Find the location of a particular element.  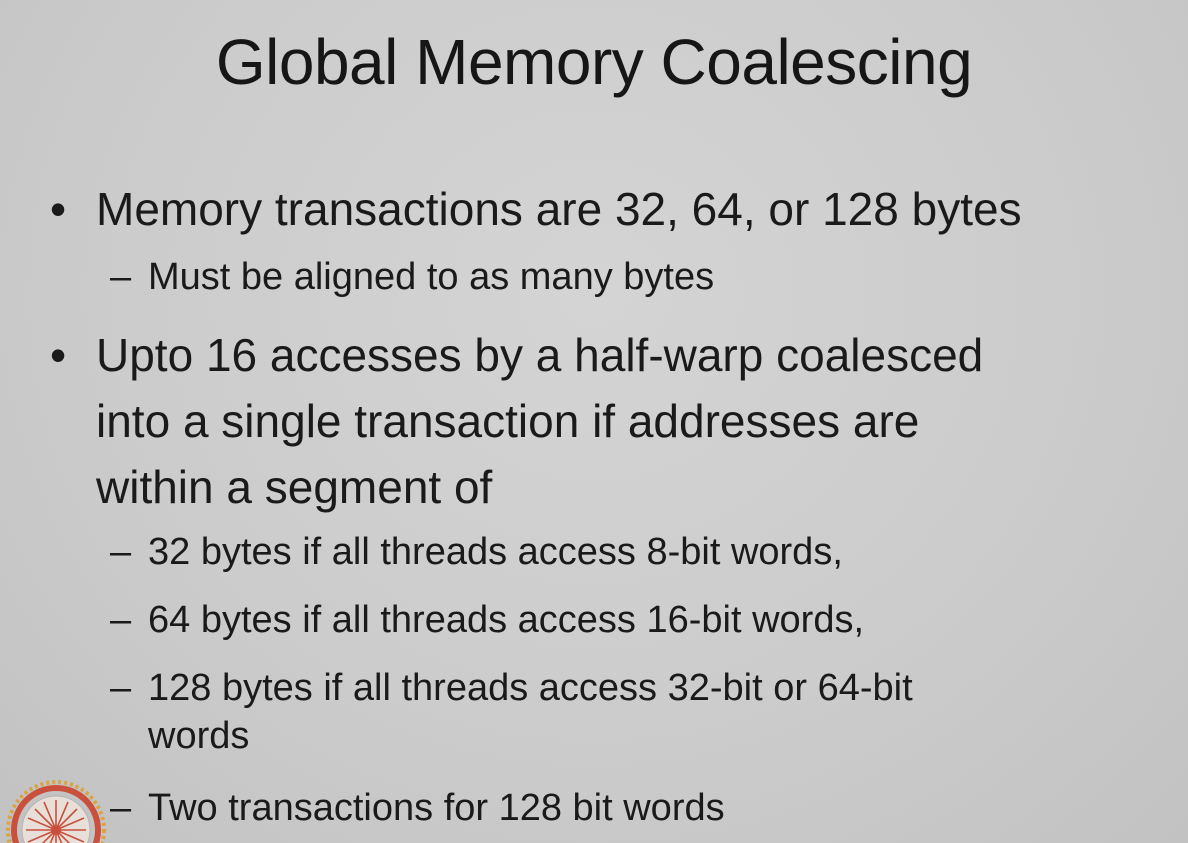

bullet-2-line-3: within a segment of is located at coordinates (294, 487).